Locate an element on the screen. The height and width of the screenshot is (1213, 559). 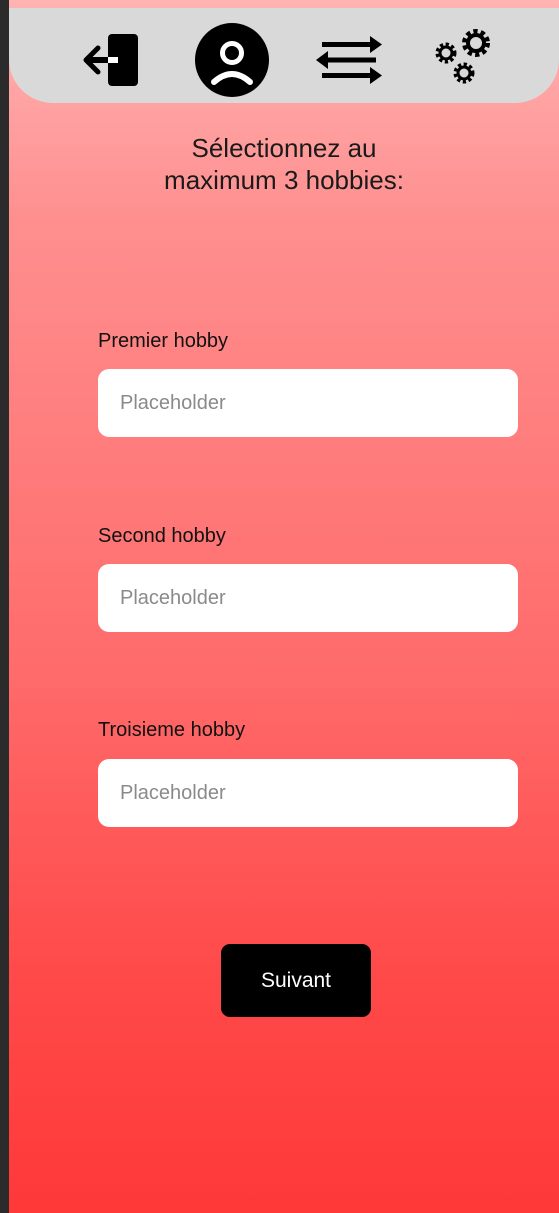
transfer-button is located at coordinates (349, 60).